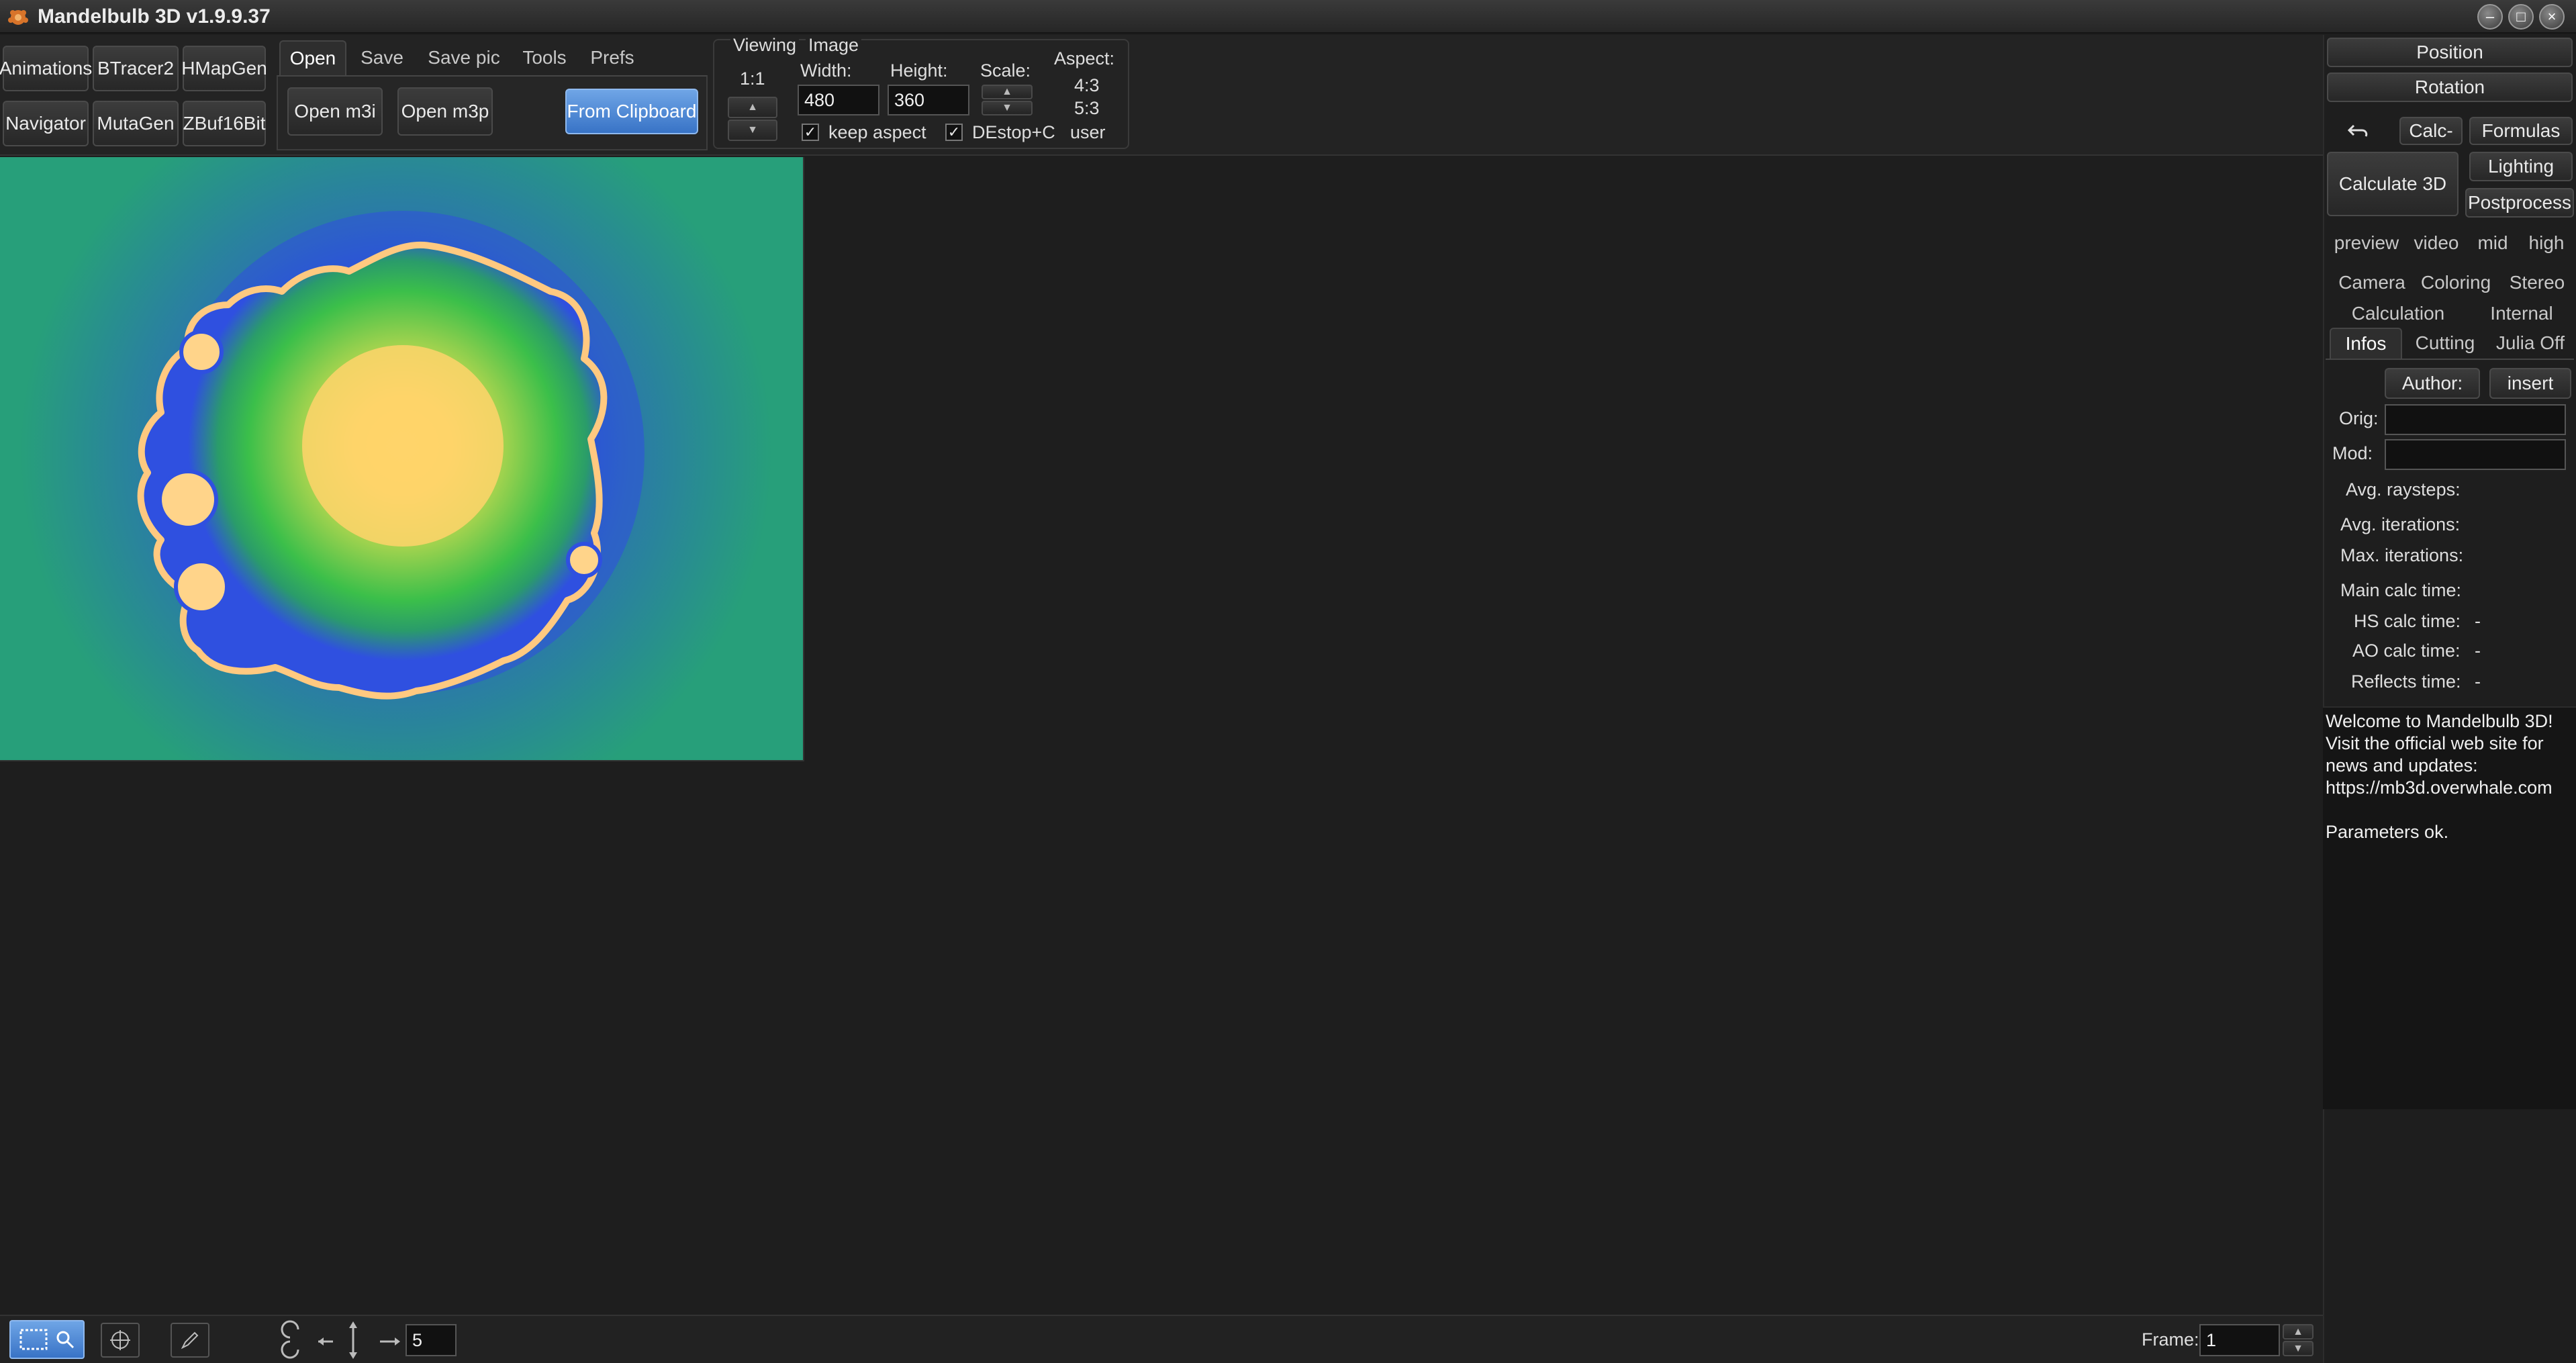 The image size is (2576, 1363). I want to click on hmapgen-label: HMapGen, so click(224, 68).